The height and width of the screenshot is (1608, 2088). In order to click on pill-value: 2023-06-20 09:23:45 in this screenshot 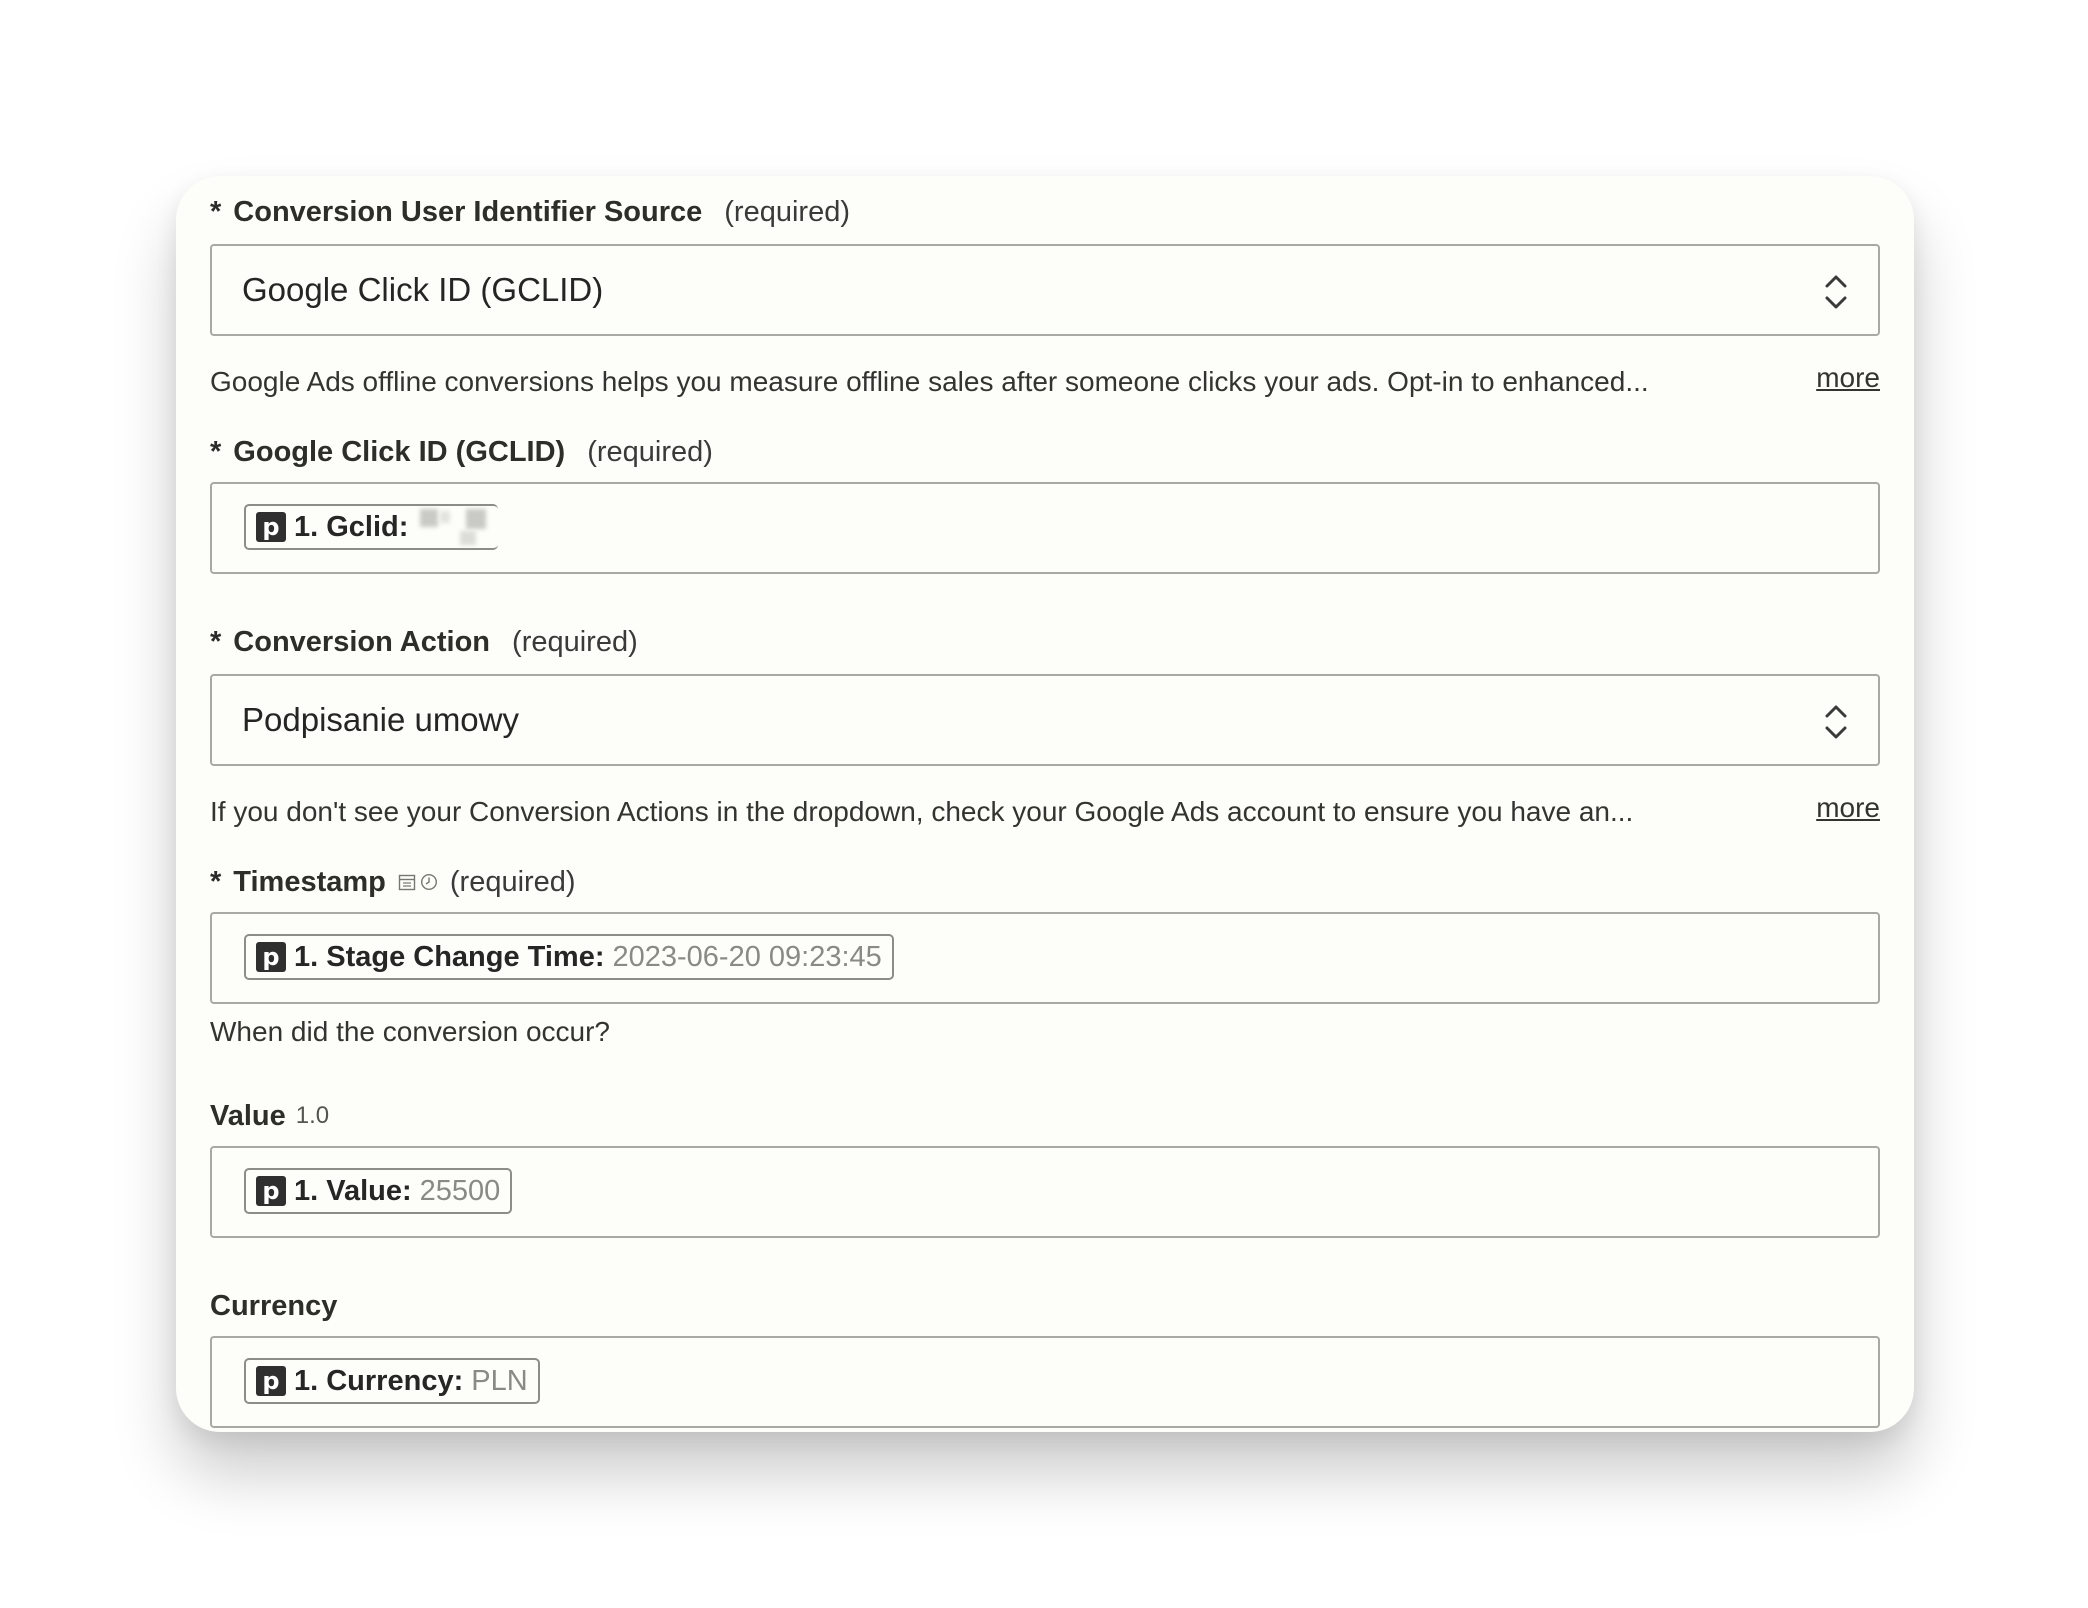, I will do `click(747, 956)`.